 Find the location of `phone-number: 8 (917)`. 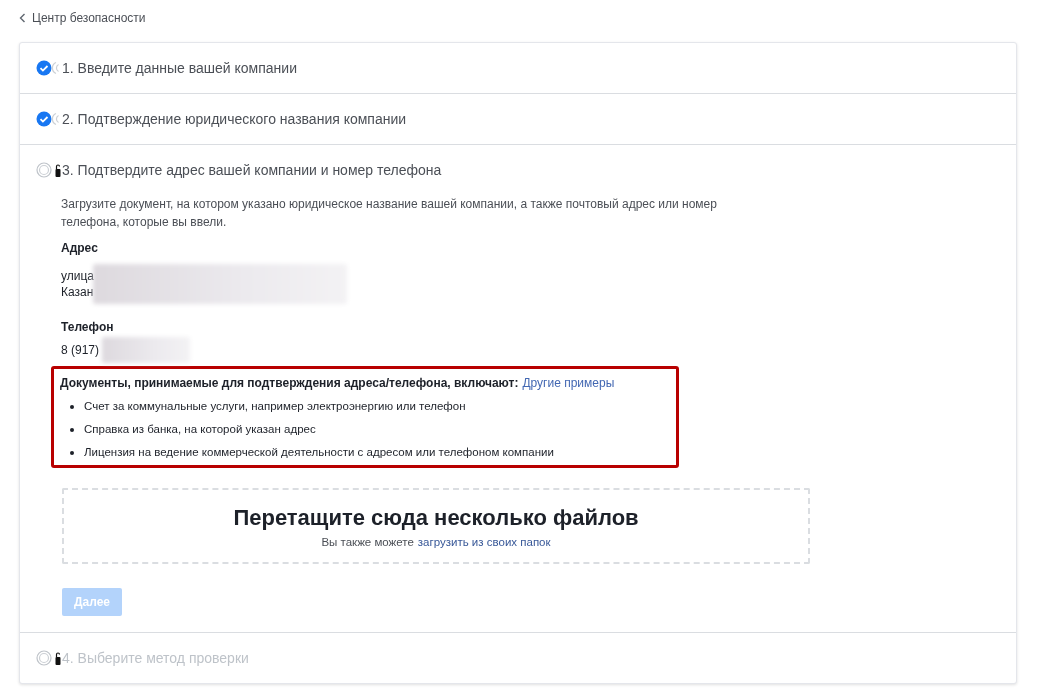

phone-number: 8 (917) is located at coordinates (80, 350).